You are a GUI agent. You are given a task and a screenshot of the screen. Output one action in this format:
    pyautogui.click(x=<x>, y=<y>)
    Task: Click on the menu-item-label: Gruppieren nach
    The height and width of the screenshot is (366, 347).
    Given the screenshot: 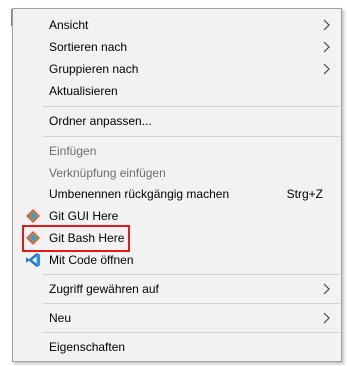 What is the action you would take?
    pyautogui.click(x=94, y=69)
    